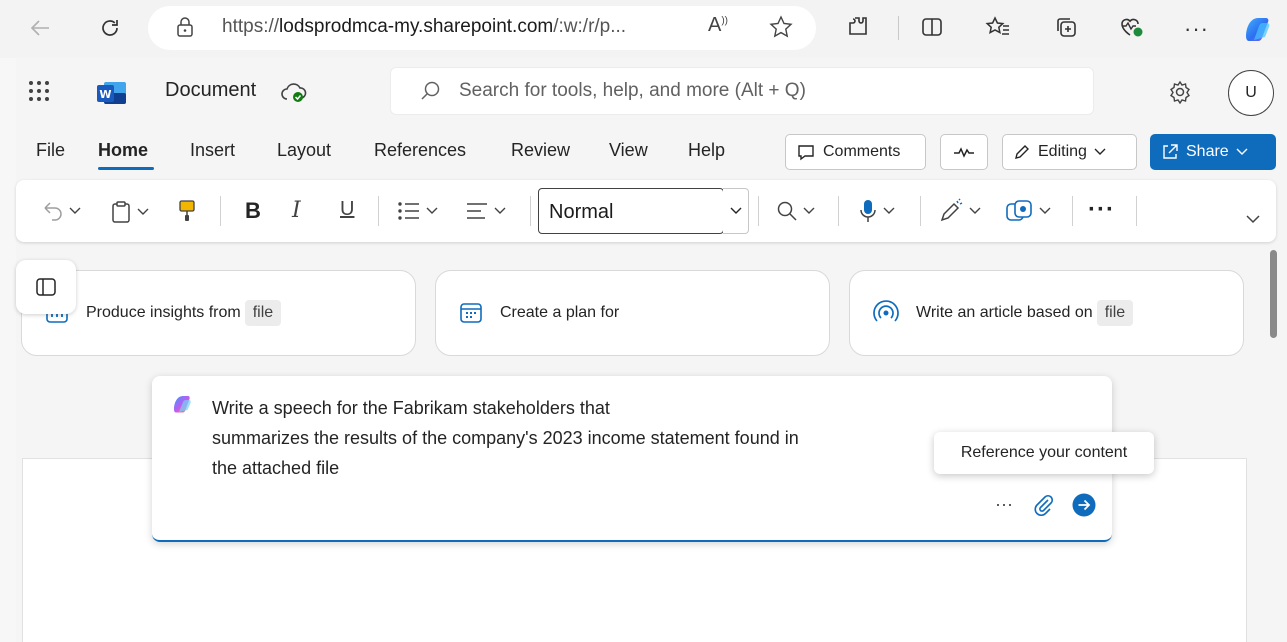 The image size is (1287, 642). Describe the element at coordinates (1044, 505) in the screenshot. I see `attach-icon` at that location.